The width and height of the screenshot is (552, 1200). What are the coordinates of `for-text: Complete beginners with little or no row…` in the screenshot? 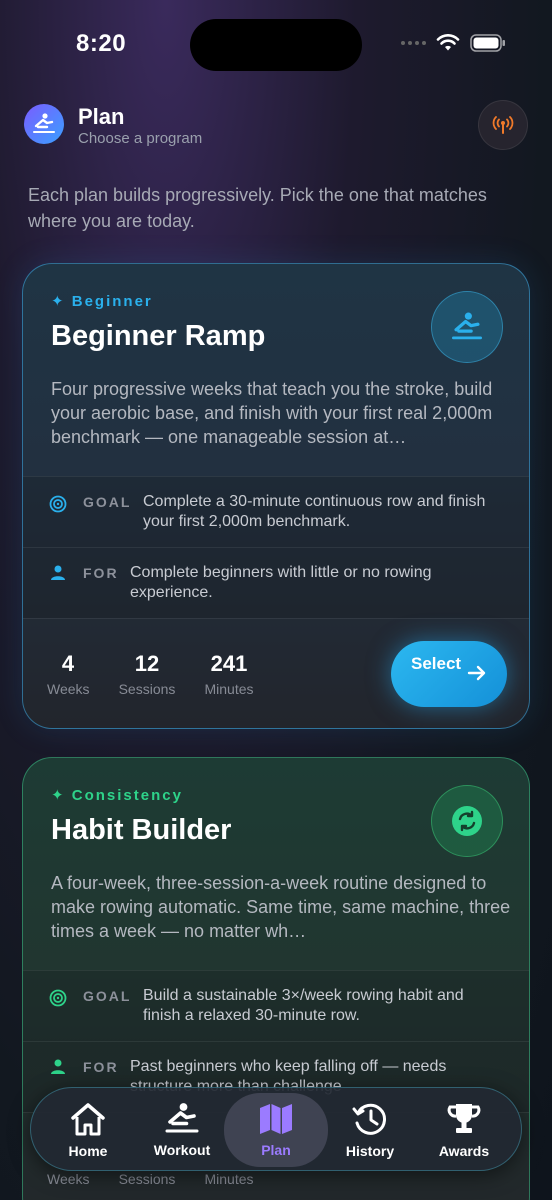 It's located at (281, 582).